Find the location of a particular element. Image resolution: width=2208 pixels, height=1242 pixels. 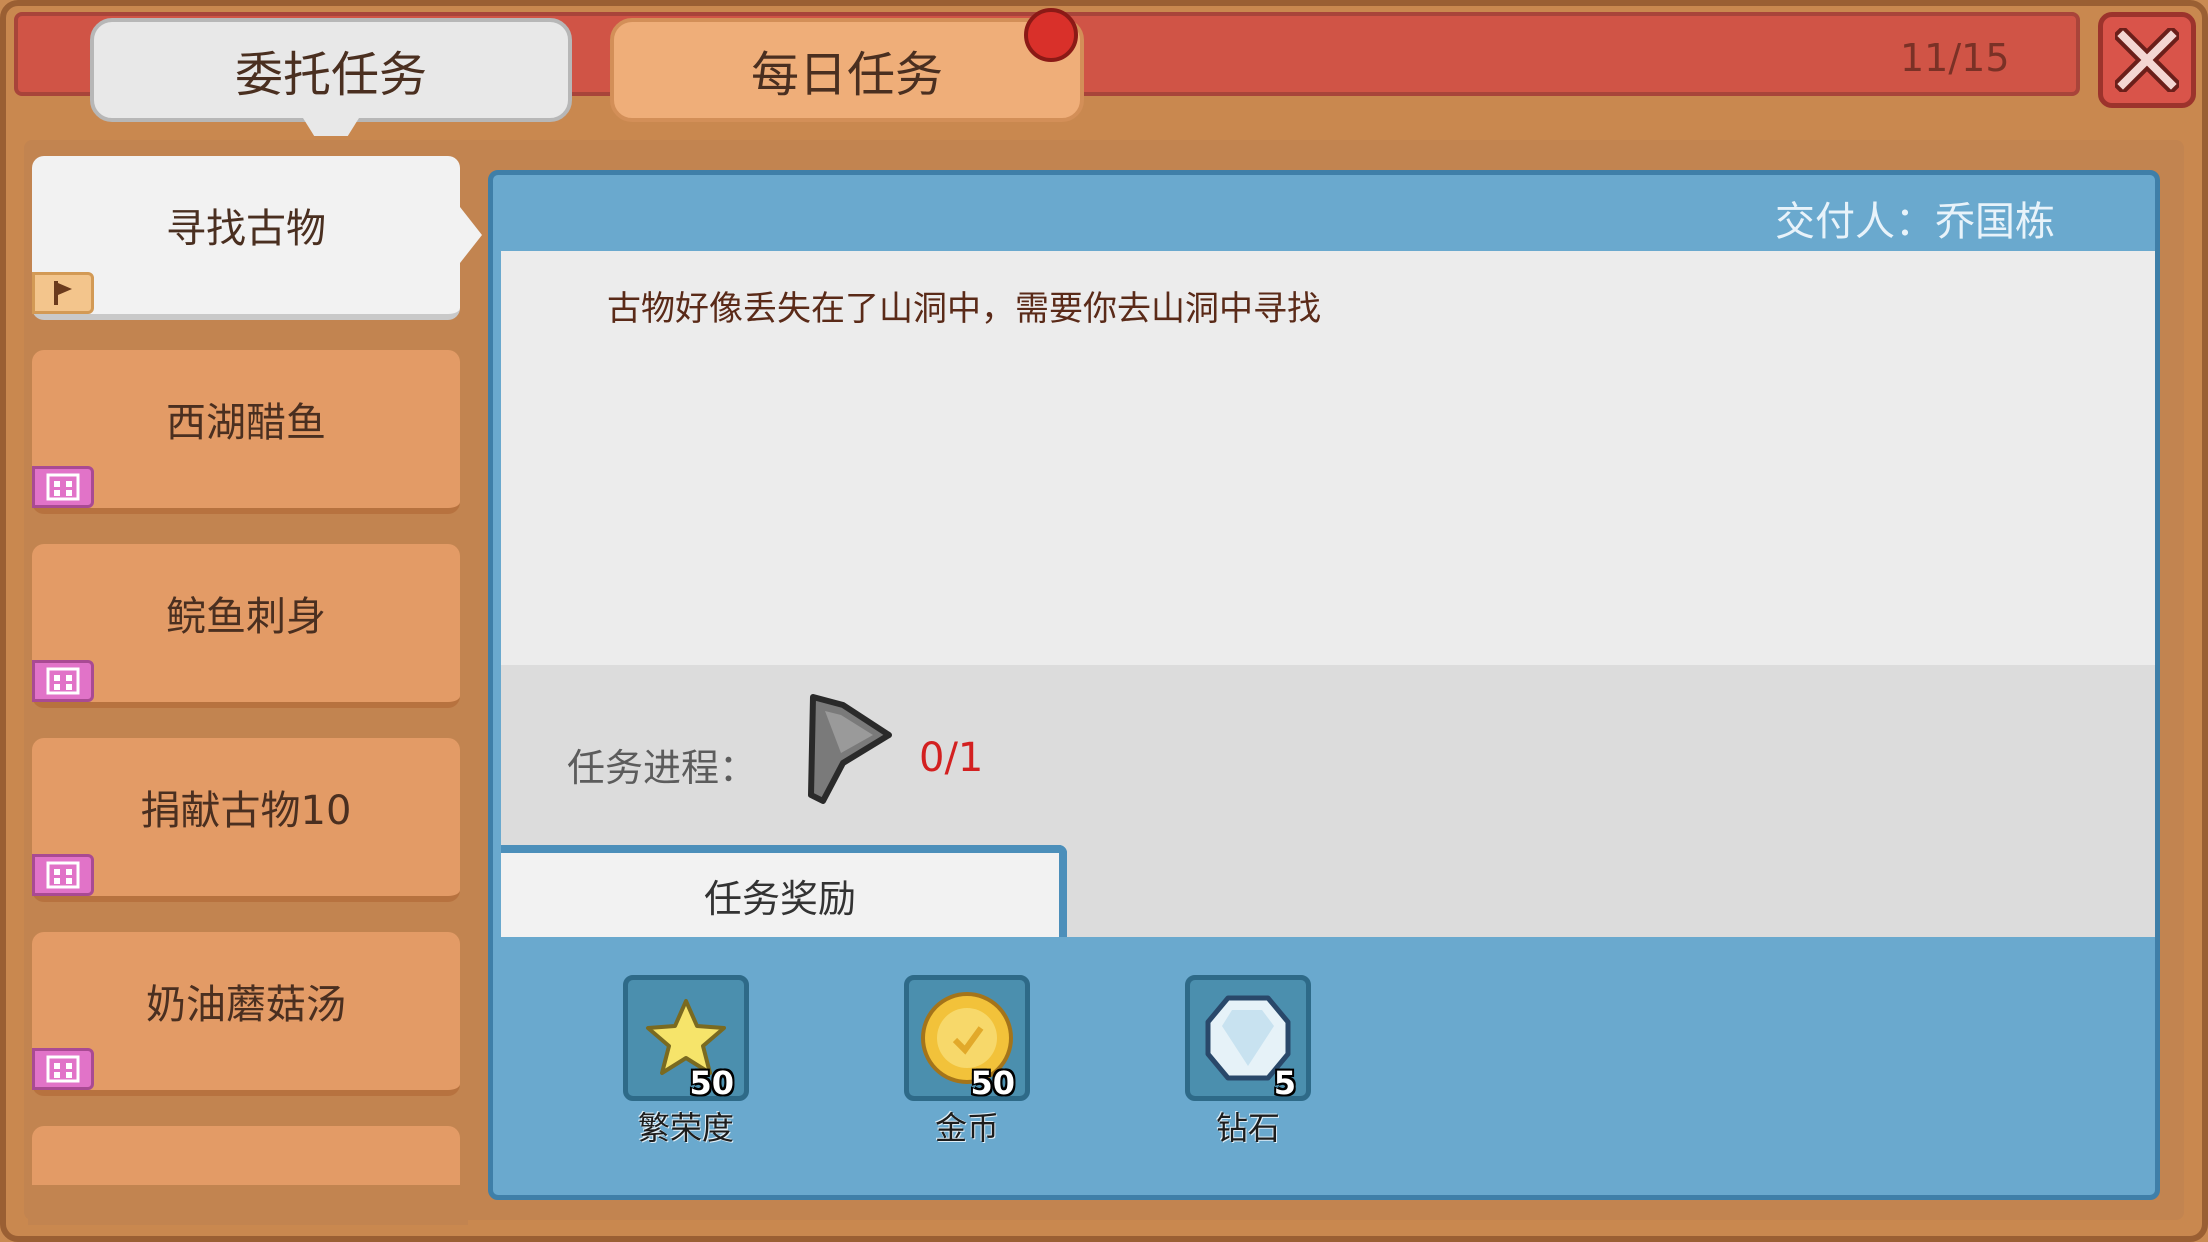

reward-item-prosperity: 50 繁荣度 is located at coordinates (686, 1062).